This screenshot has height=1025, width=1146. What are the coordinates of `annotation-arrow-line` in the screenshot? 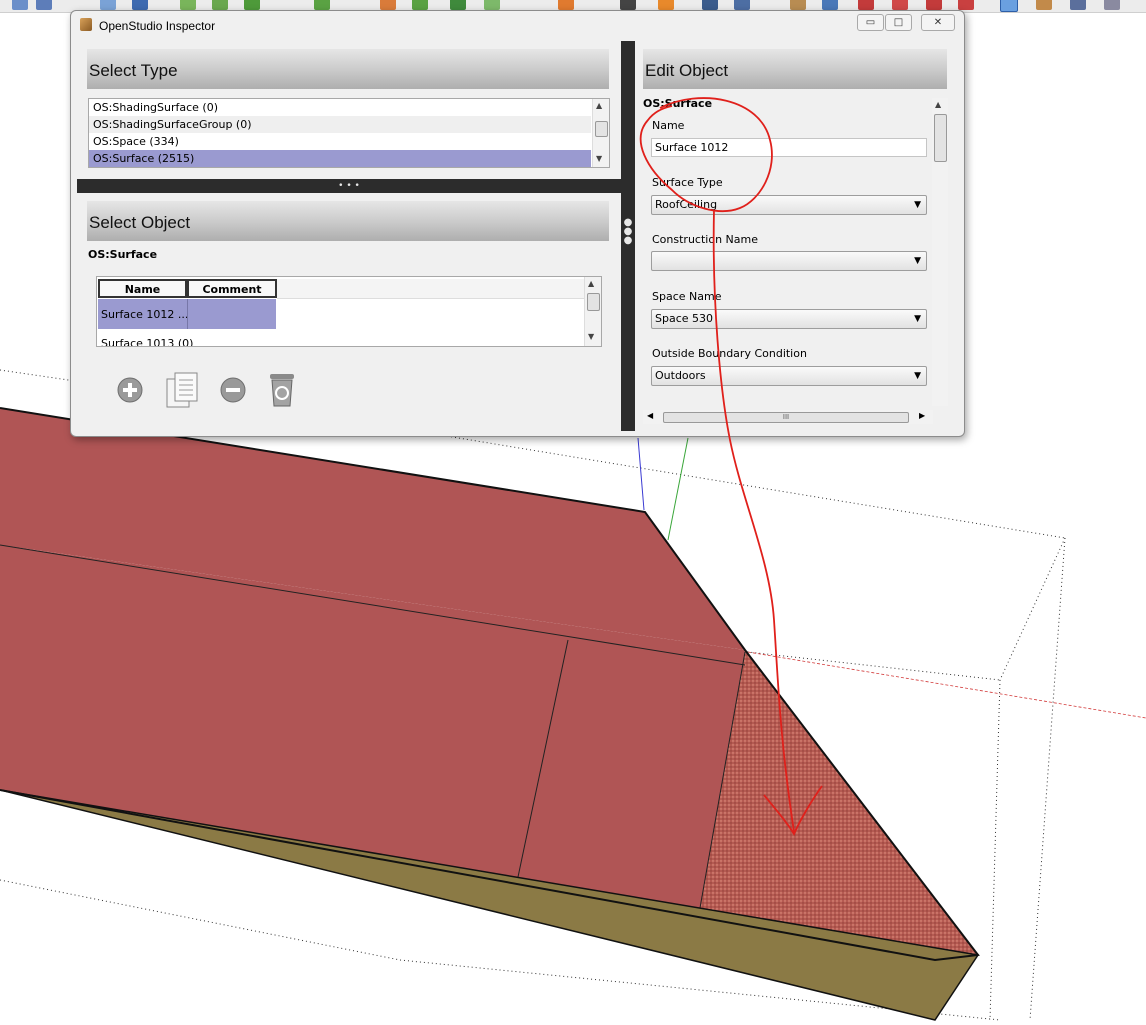 It's located at (753, 521).